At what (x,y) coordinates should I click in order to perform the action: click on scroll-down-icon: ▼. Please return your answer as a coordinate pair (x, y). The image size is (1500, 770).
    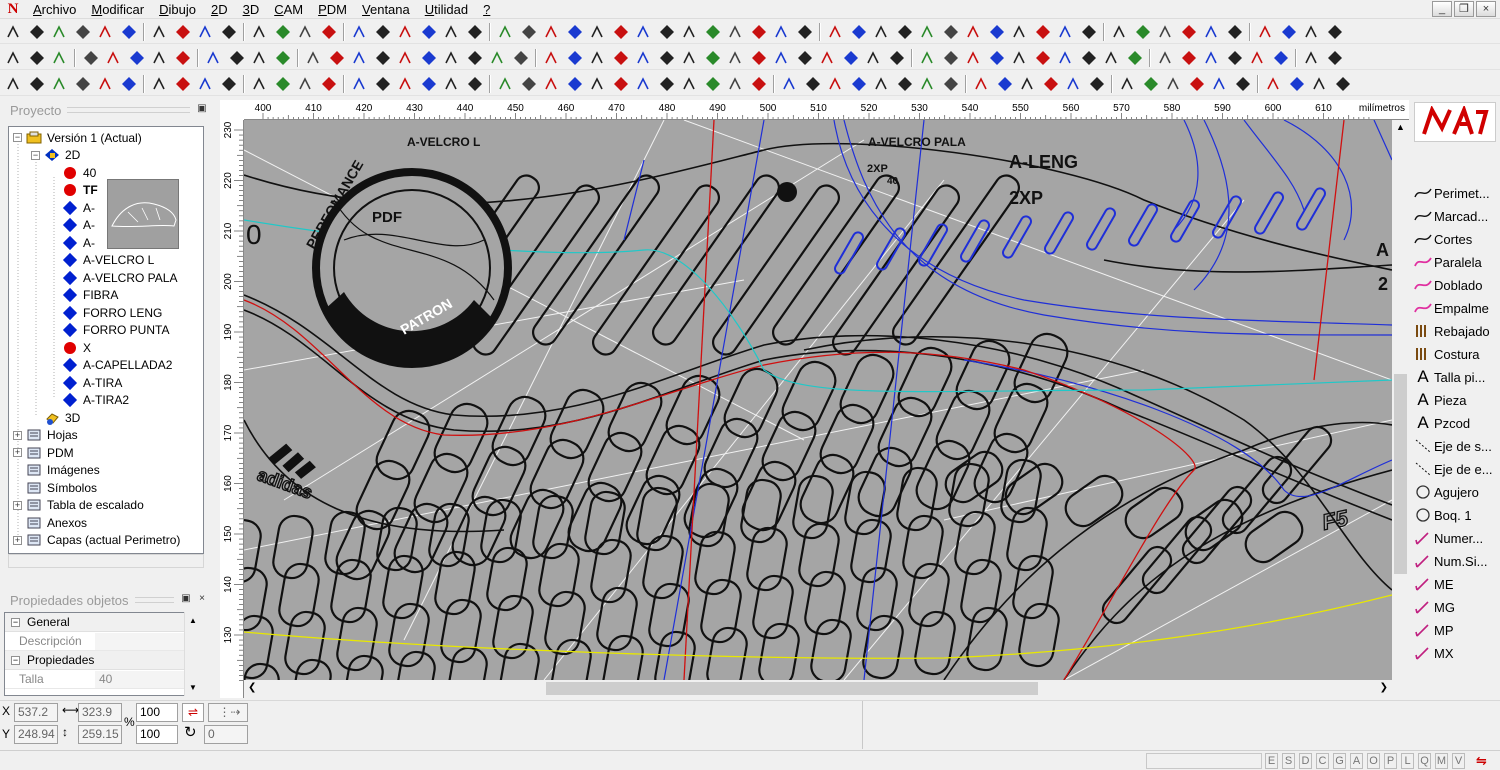
    Looking at the image, I should click on (193, 687).